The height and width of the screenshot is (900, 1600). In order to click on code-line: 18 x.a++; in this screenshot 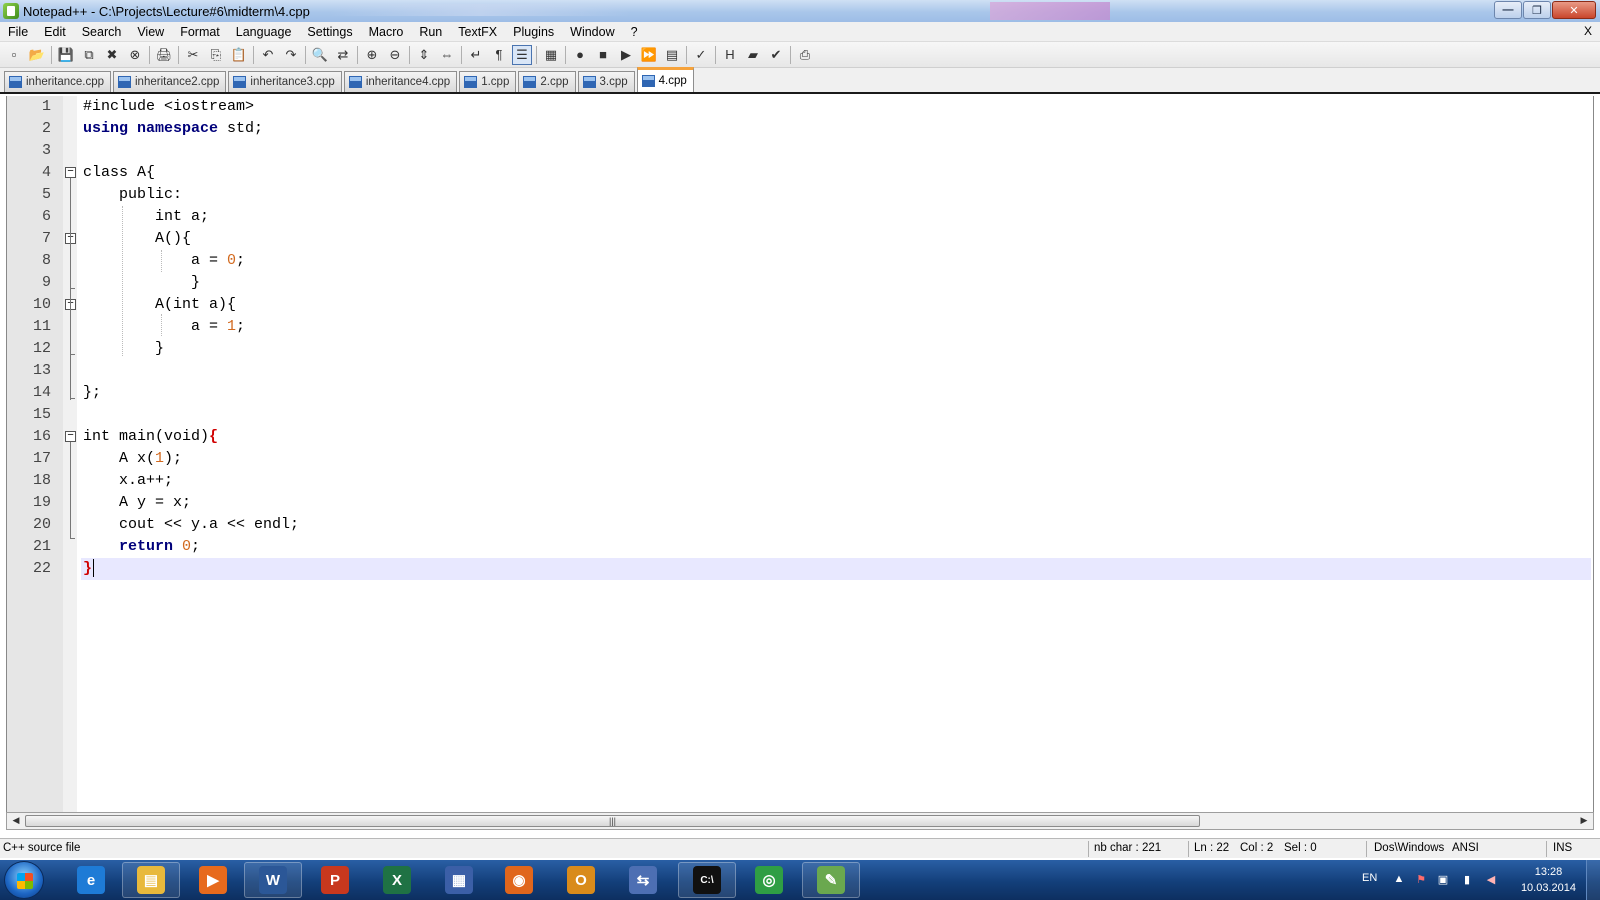, I will do `click(800, 481)`.